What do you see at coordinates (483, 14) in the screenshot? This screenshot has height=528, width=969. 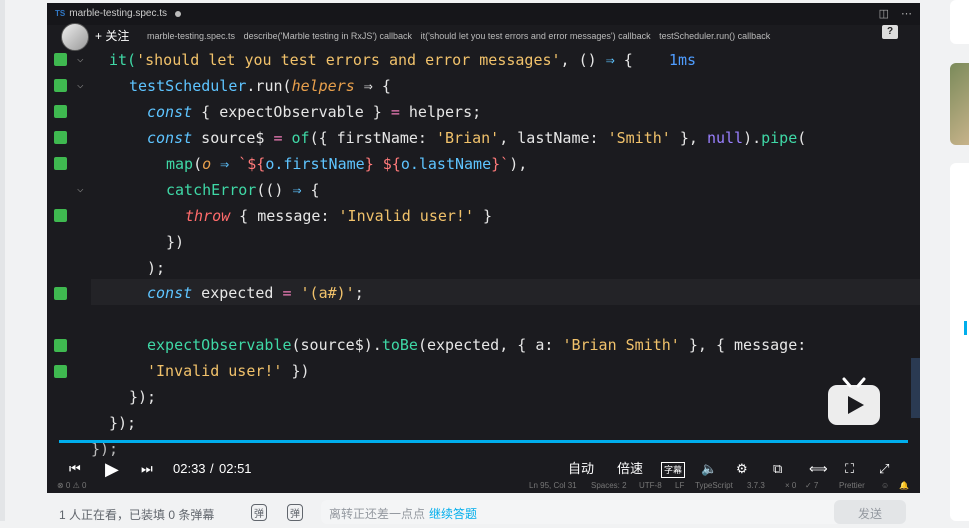 I see `editor-tab-bar: TS marble-testing.spec.ts ◫ ⋯` at bounding box center [483, 14].